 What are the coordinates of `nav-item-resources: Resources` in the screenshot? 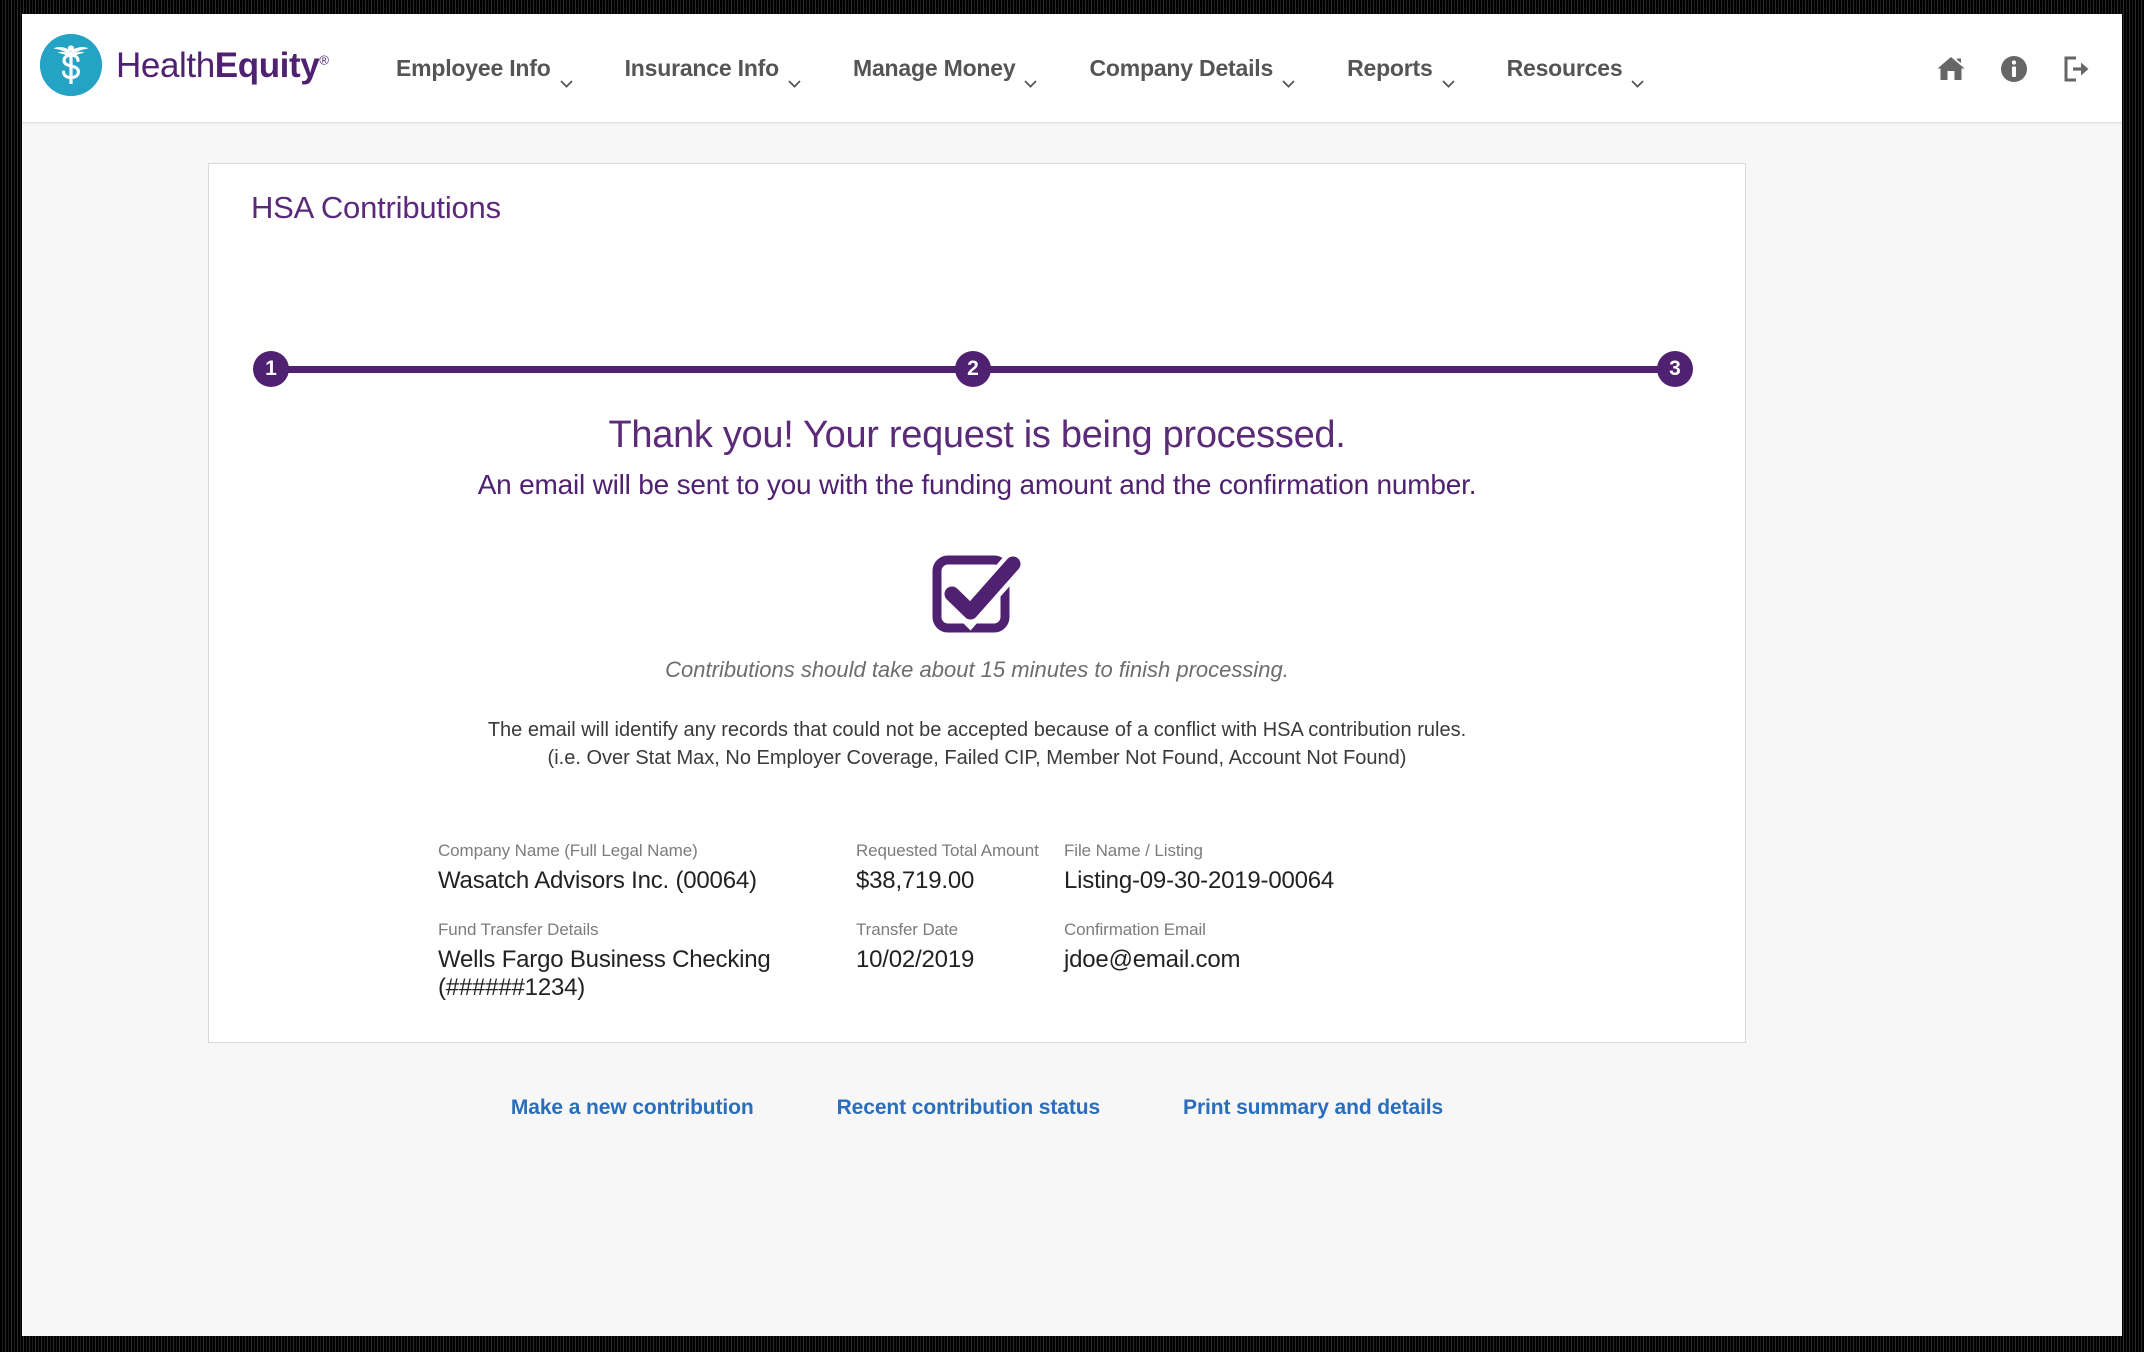 It's located at (1576, 71).